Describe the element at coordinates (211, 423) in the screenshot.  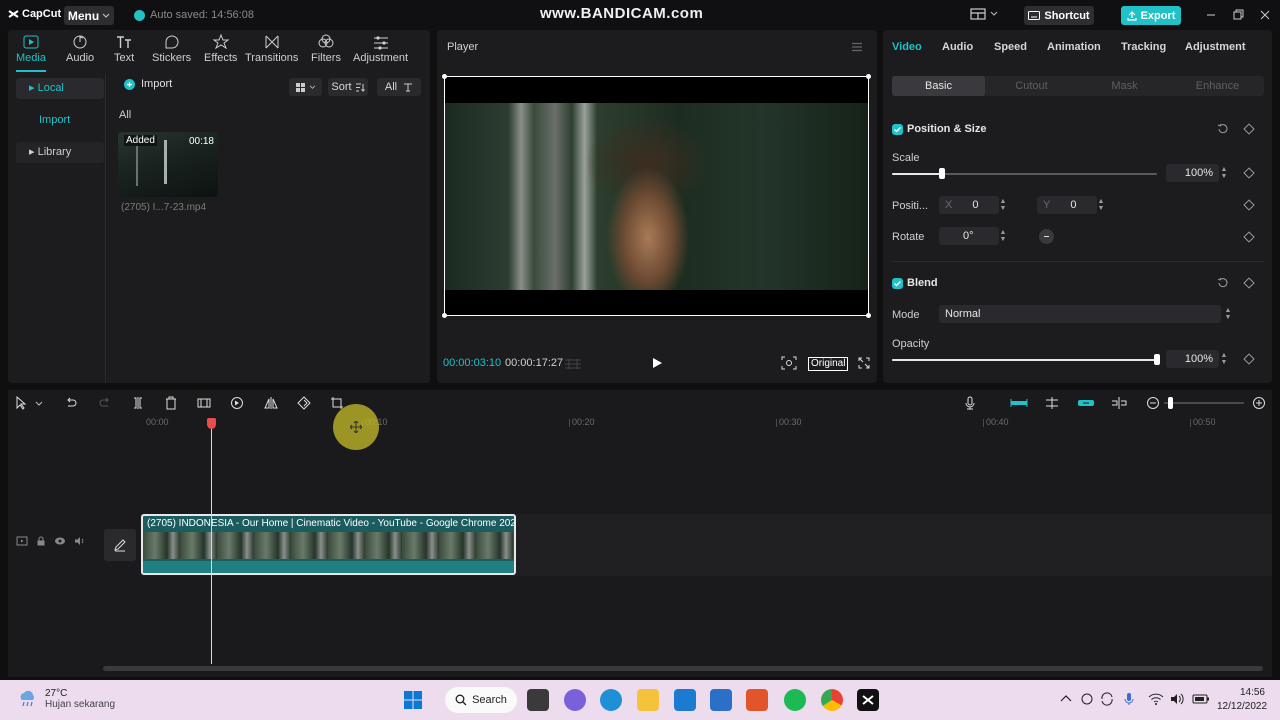
I see `playhead-handle` at that location.